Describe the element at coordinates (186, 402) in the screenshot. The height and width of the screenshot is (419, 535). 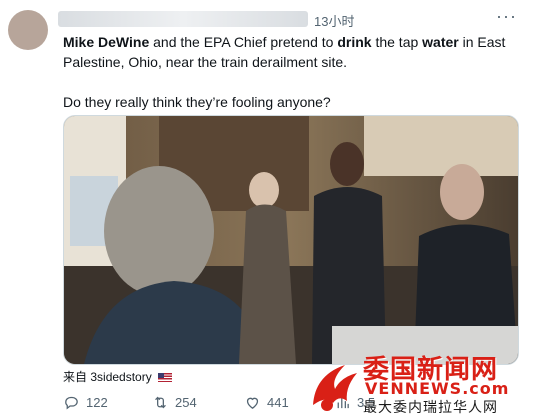
I see `retweet-count: 254` at that location.